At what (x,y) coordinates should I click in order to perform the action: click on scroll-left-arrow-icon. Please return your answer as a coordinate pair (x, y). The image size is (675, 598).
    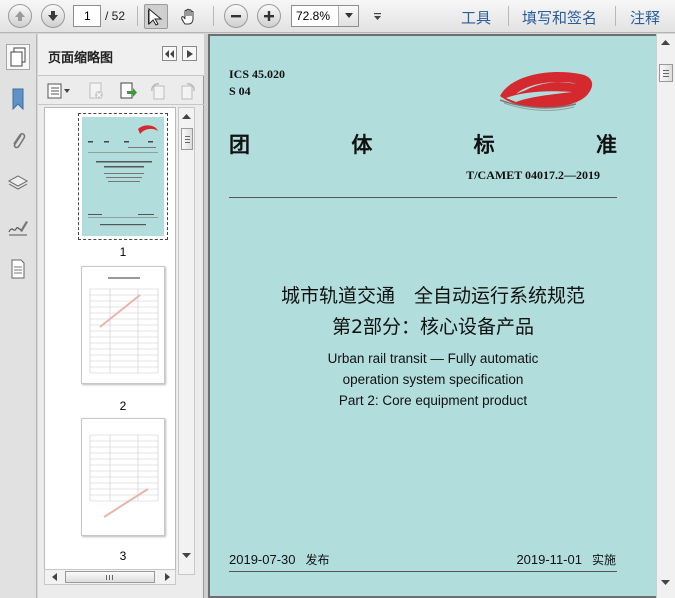
    Looking at the image, I should click on (55, 577).